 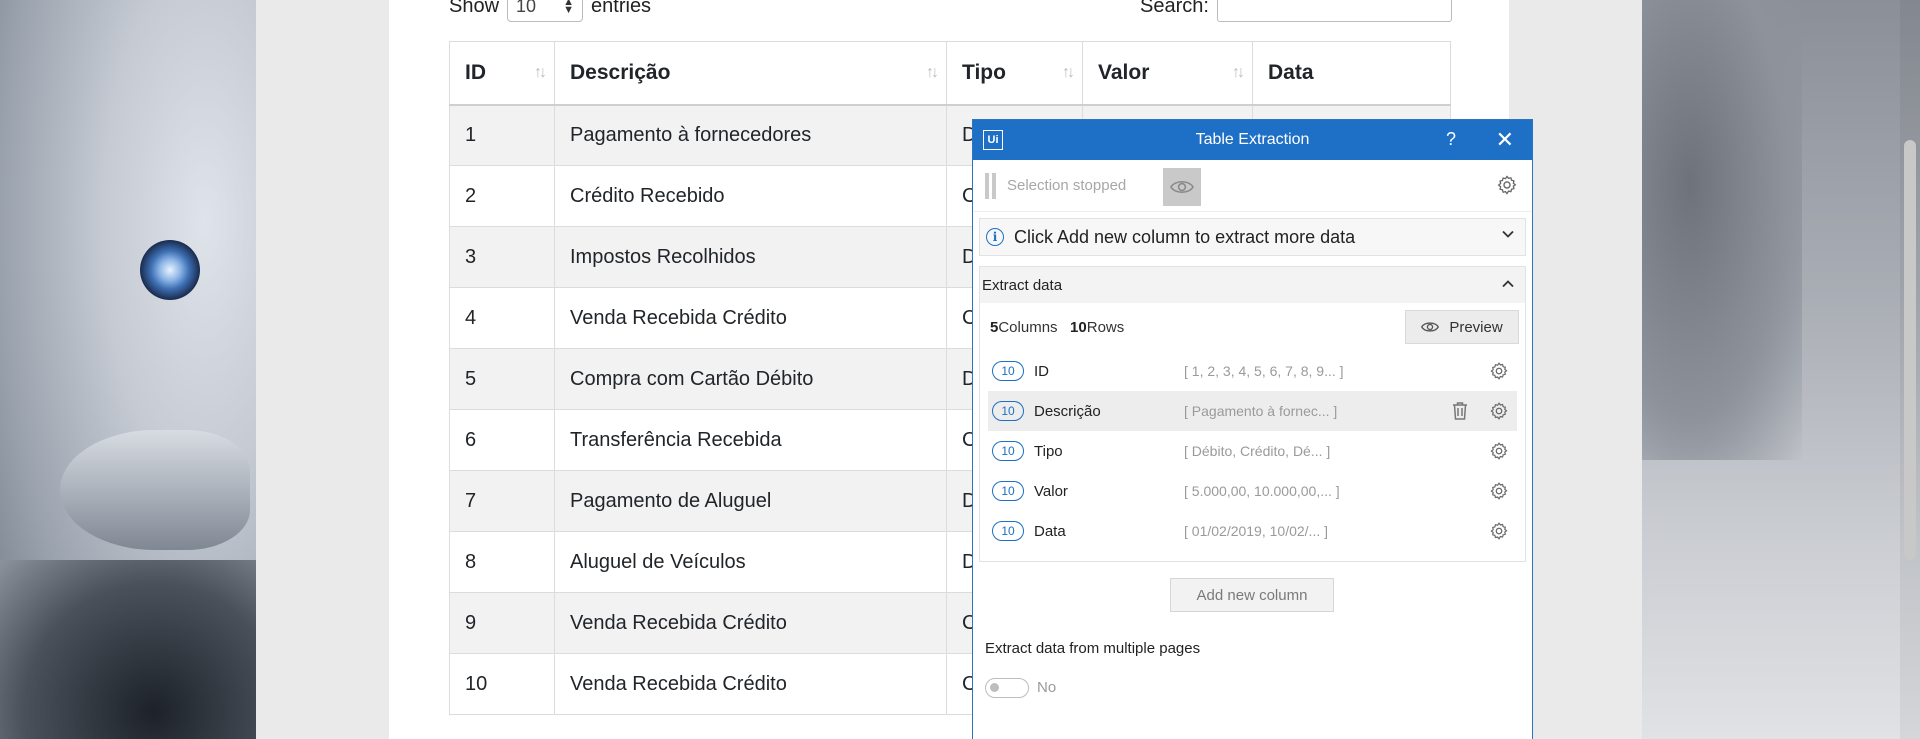 What do you see at coordinates (1014, 73) in the screenshot?
I see `header-tipo: Tipo ↑↓` at bounding box center [1014, 73].